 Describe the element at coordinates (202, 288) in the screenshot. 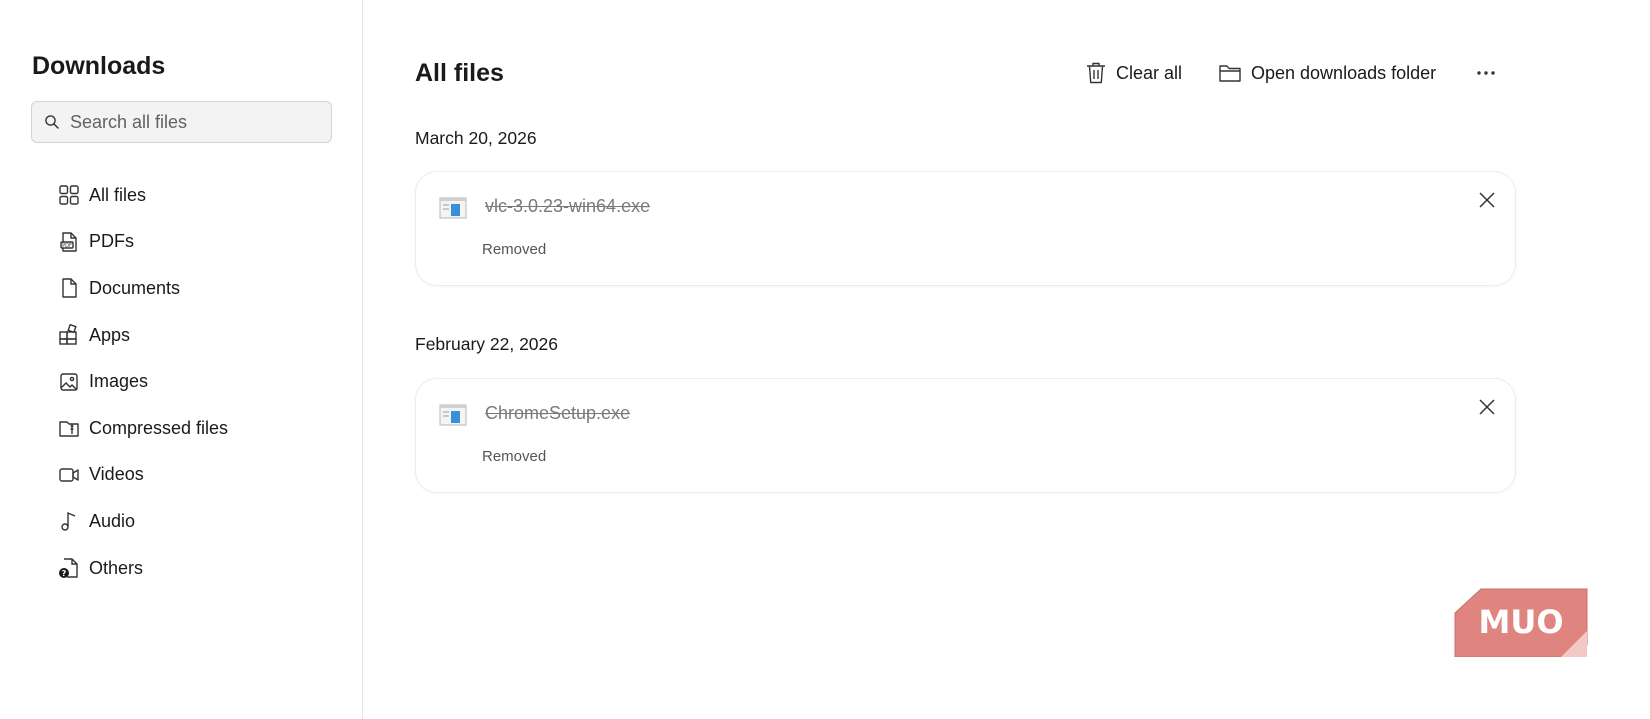

I see `sidebar-item-documents: Documents` at that location.